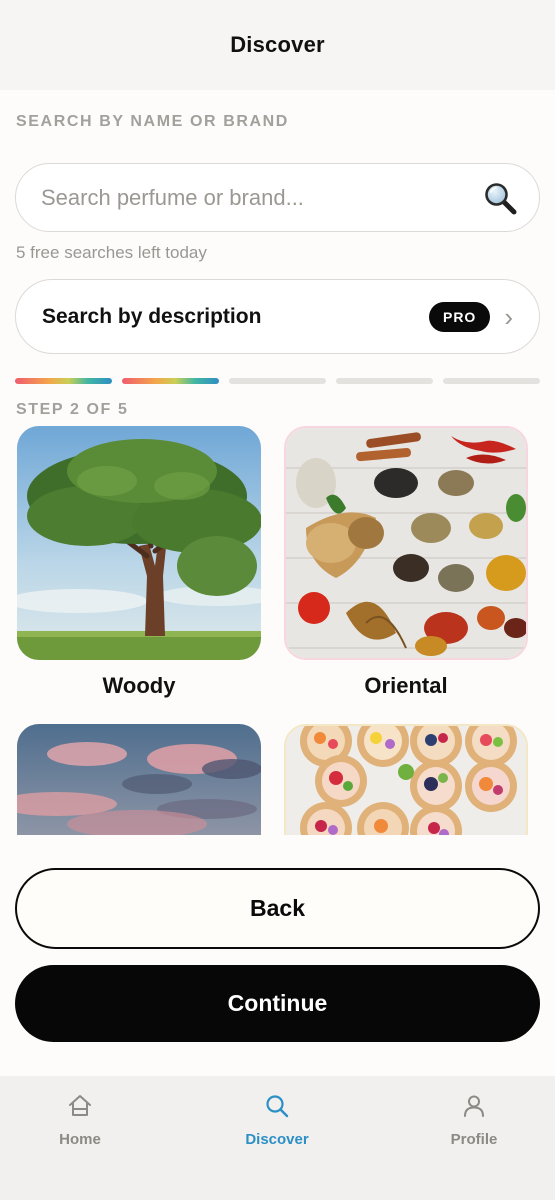 The height and width of the screenshot is (1200, 555). Describe the element at coordinates (152, 316) in the screenshot. I see `search-by-description-label: Search by description` at that location.